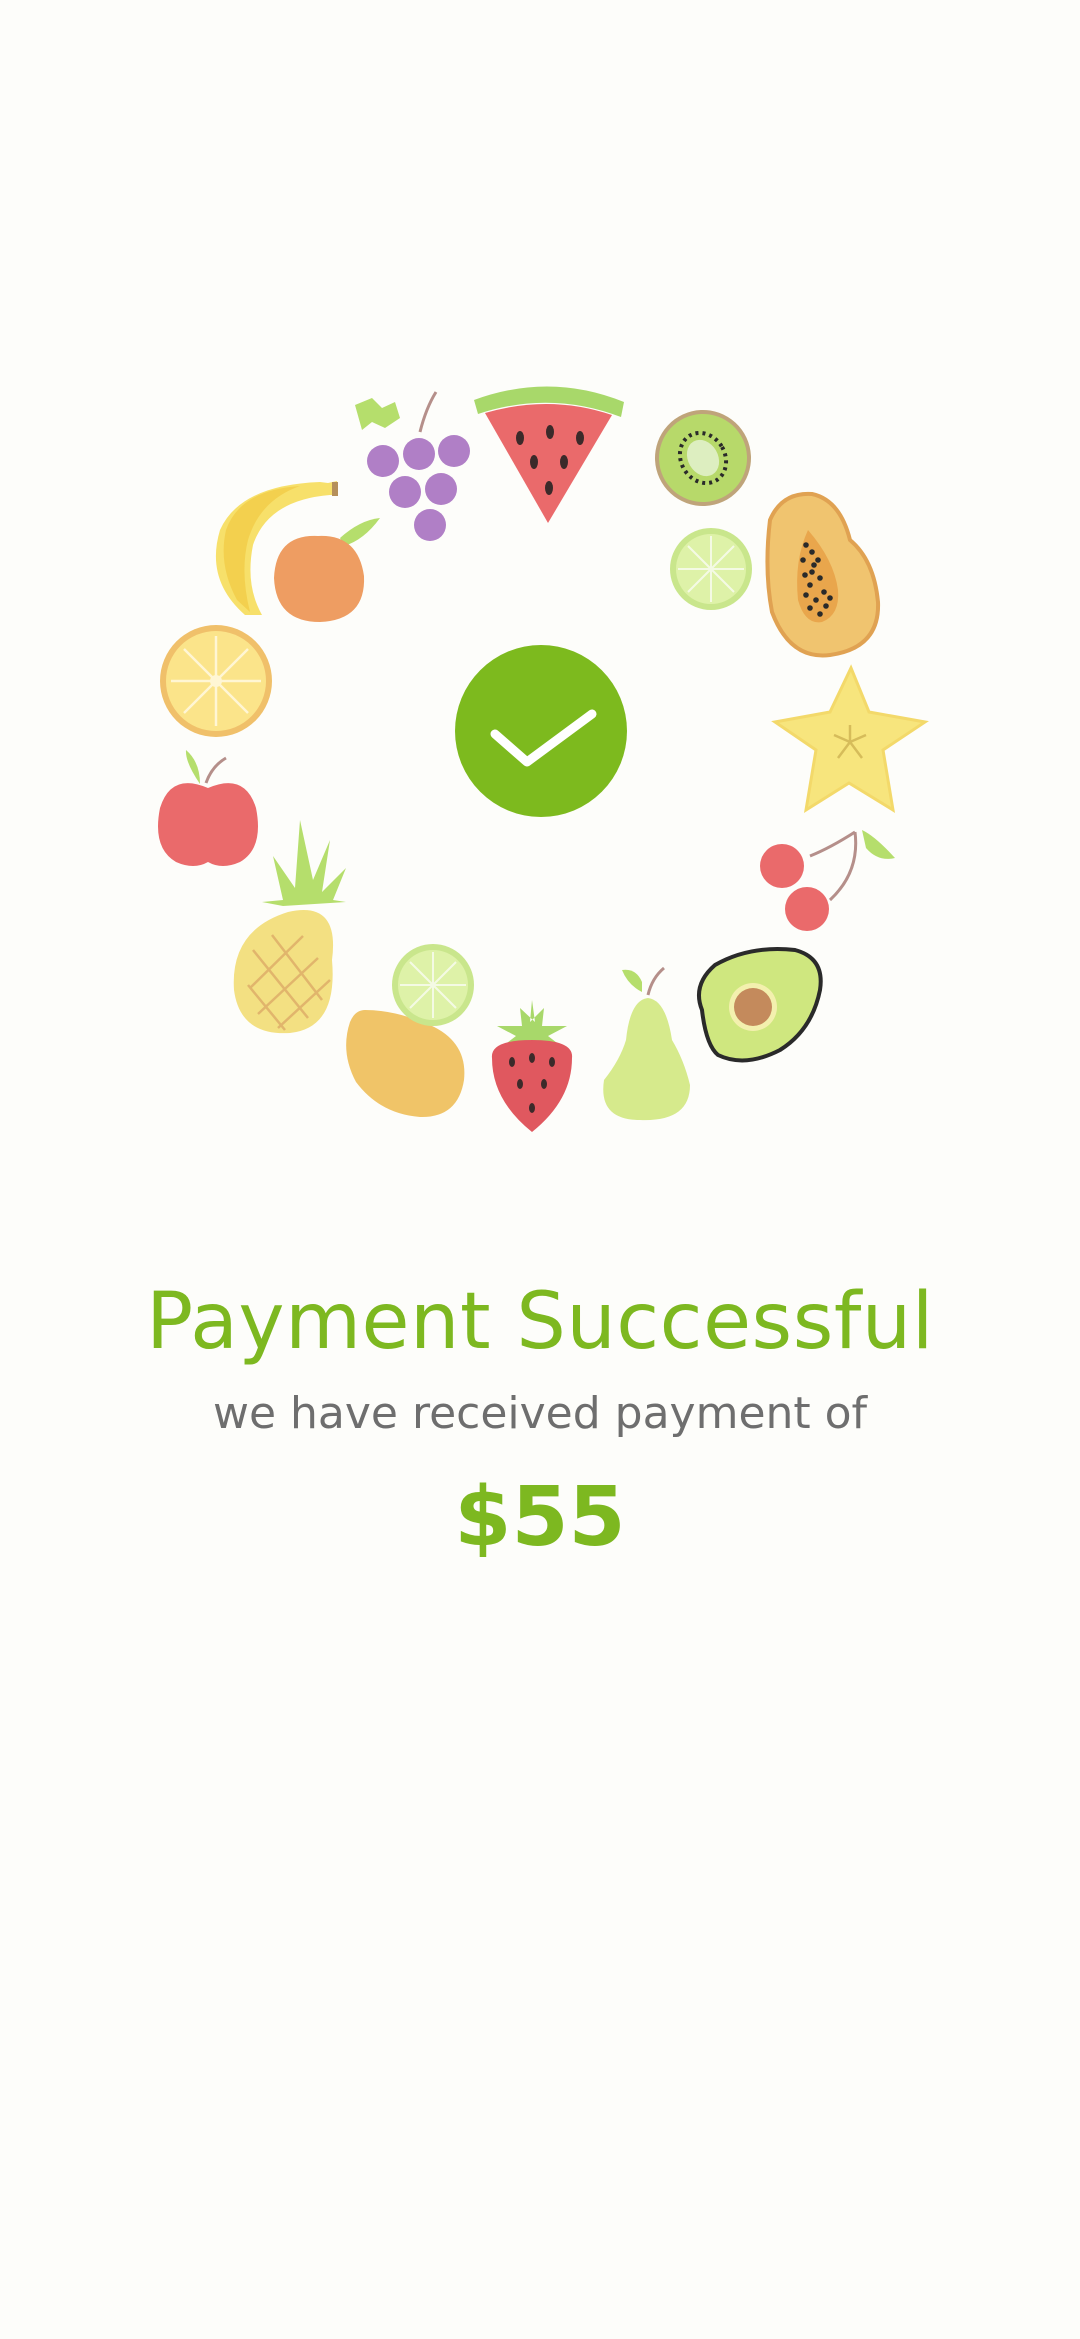  I want to click on grapes-icon, so click(412, 466).